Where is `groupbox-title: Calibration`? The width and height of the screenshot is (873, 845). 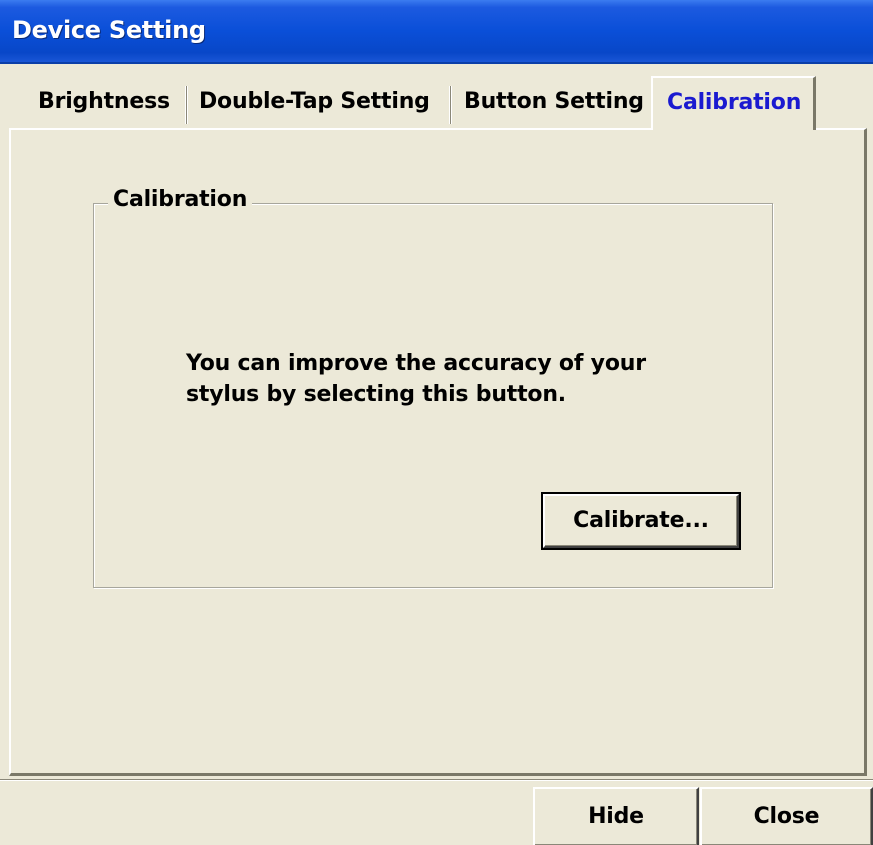 groupbox-title: Calibration is located at coordinates (180, 199).